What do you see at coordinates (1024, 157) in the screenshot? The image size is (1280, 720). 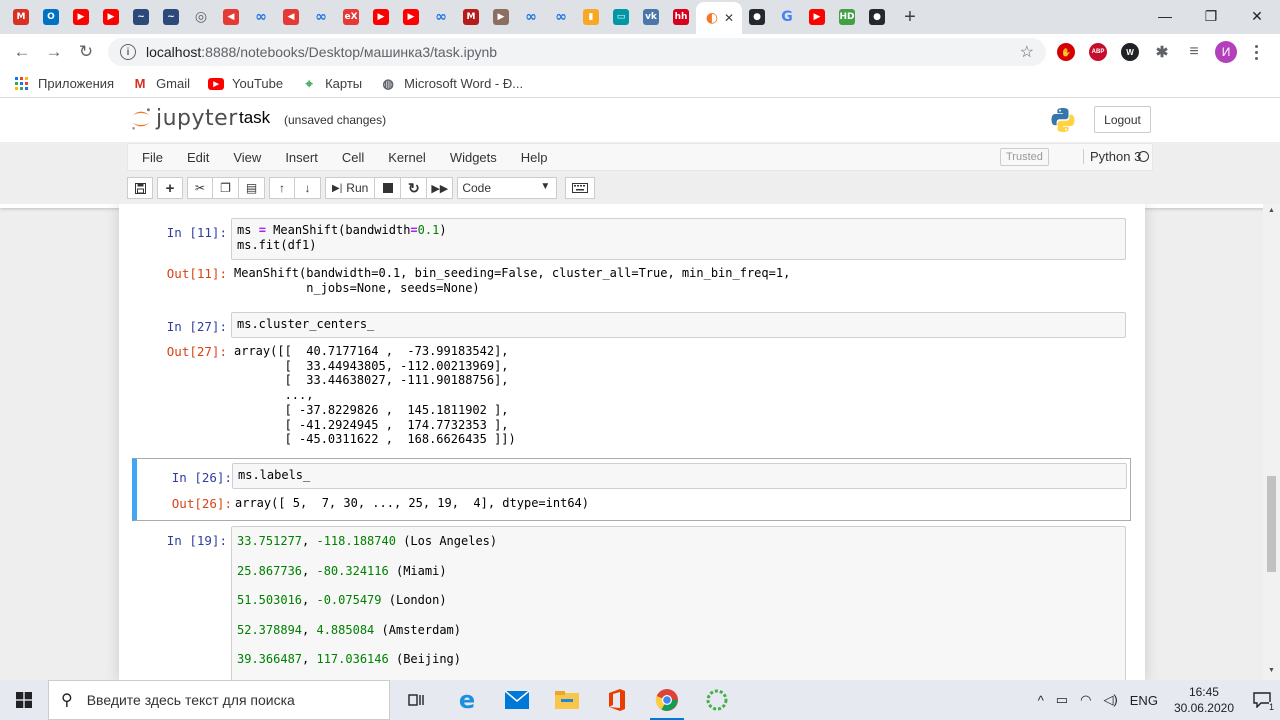 I see `trusted-indicator: Trusted` at bounding box center [1024, 157].